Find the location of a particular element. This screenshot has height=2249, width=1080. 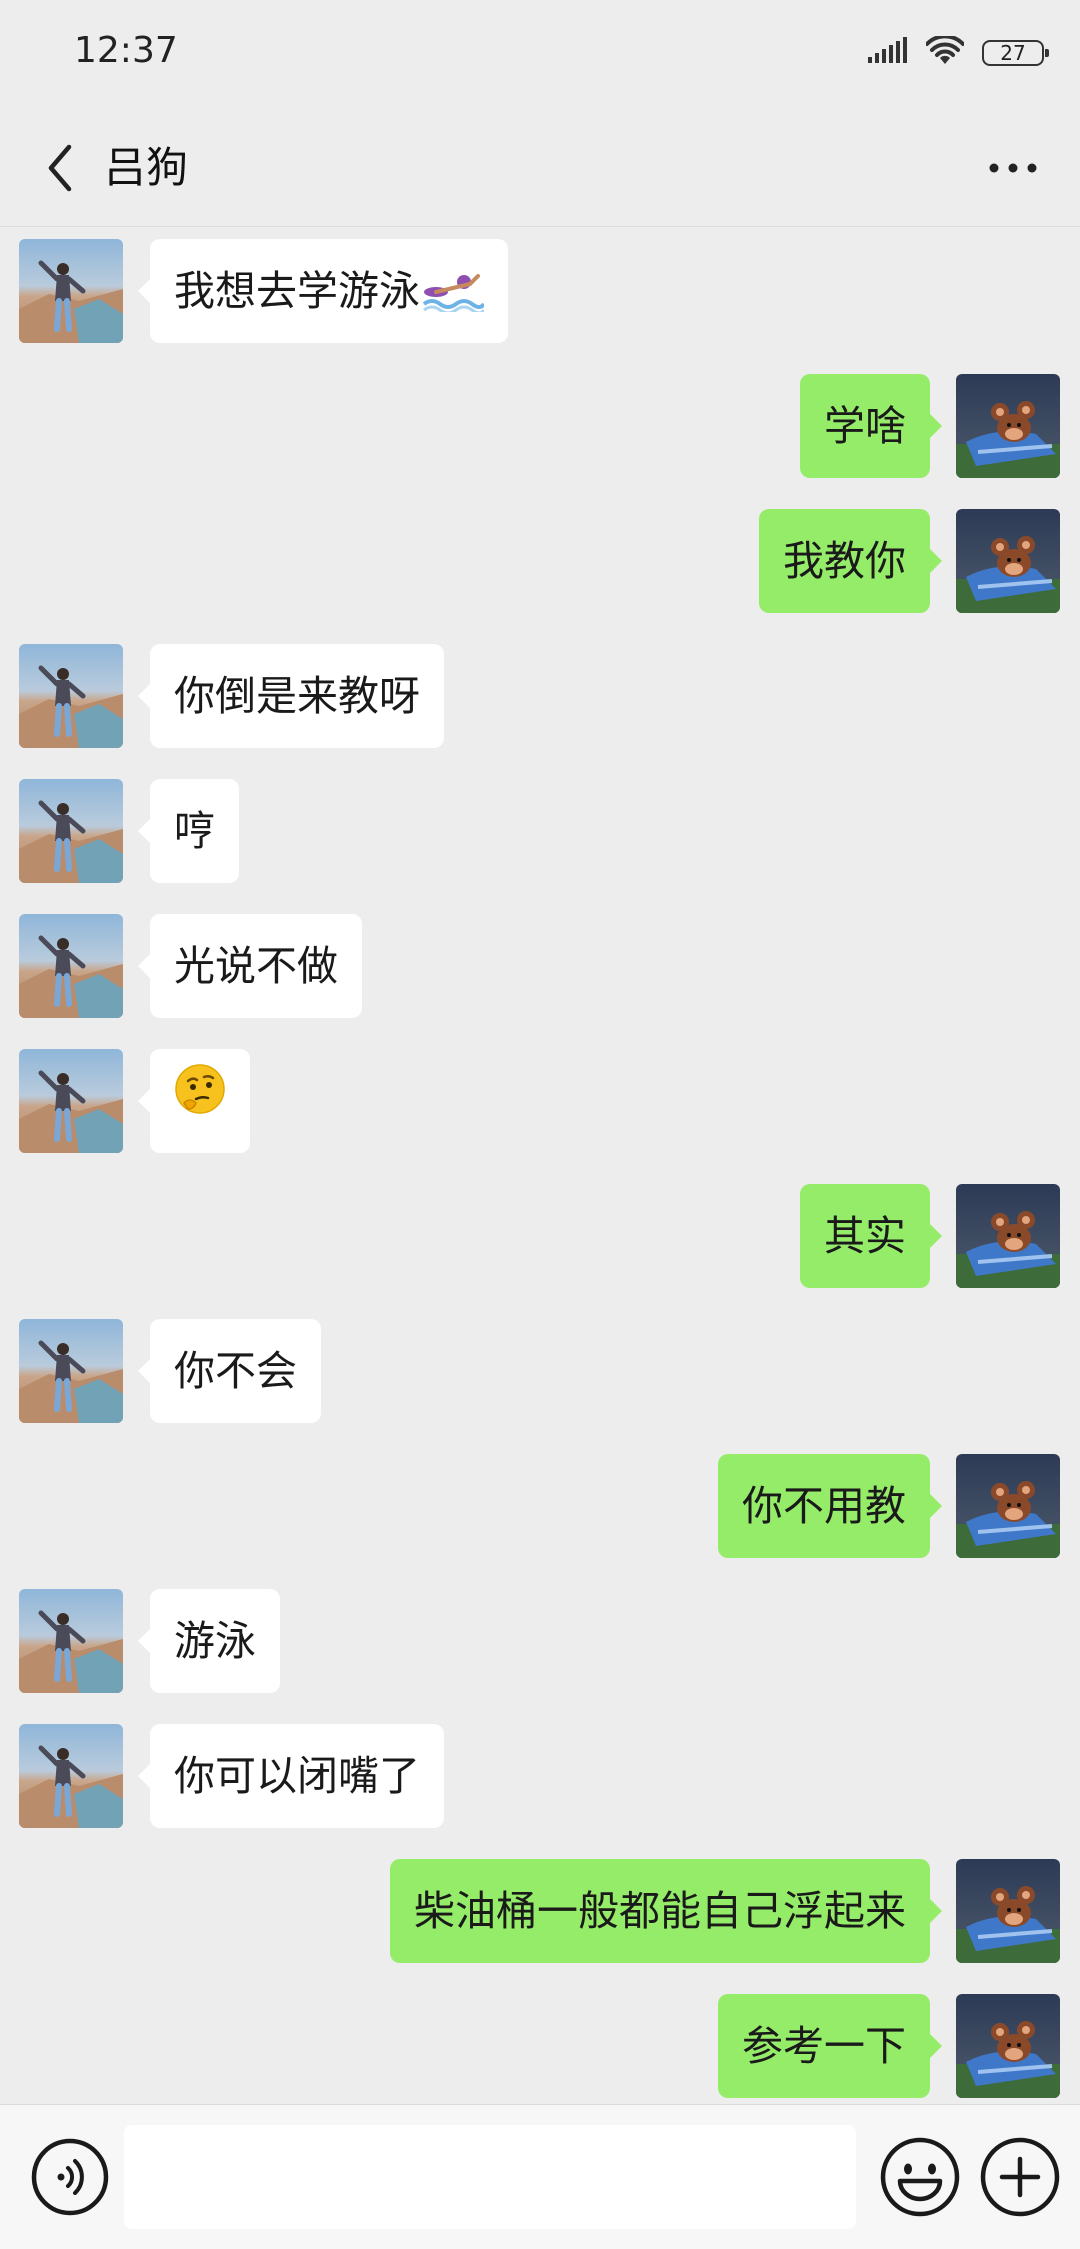

message-input-bar is located at coordinates (540, 2176).